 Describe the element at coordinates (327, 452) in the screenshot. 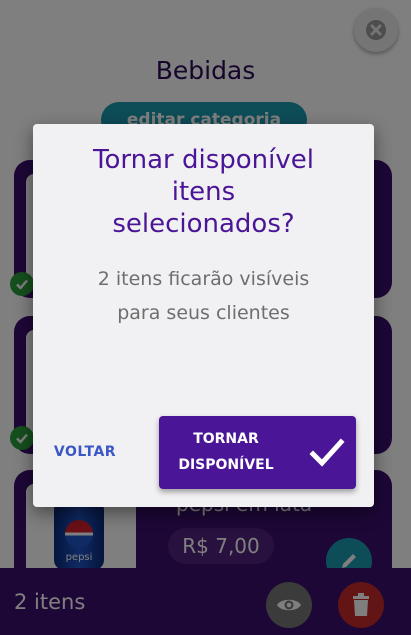

I see `checkmark-icon` at that location.